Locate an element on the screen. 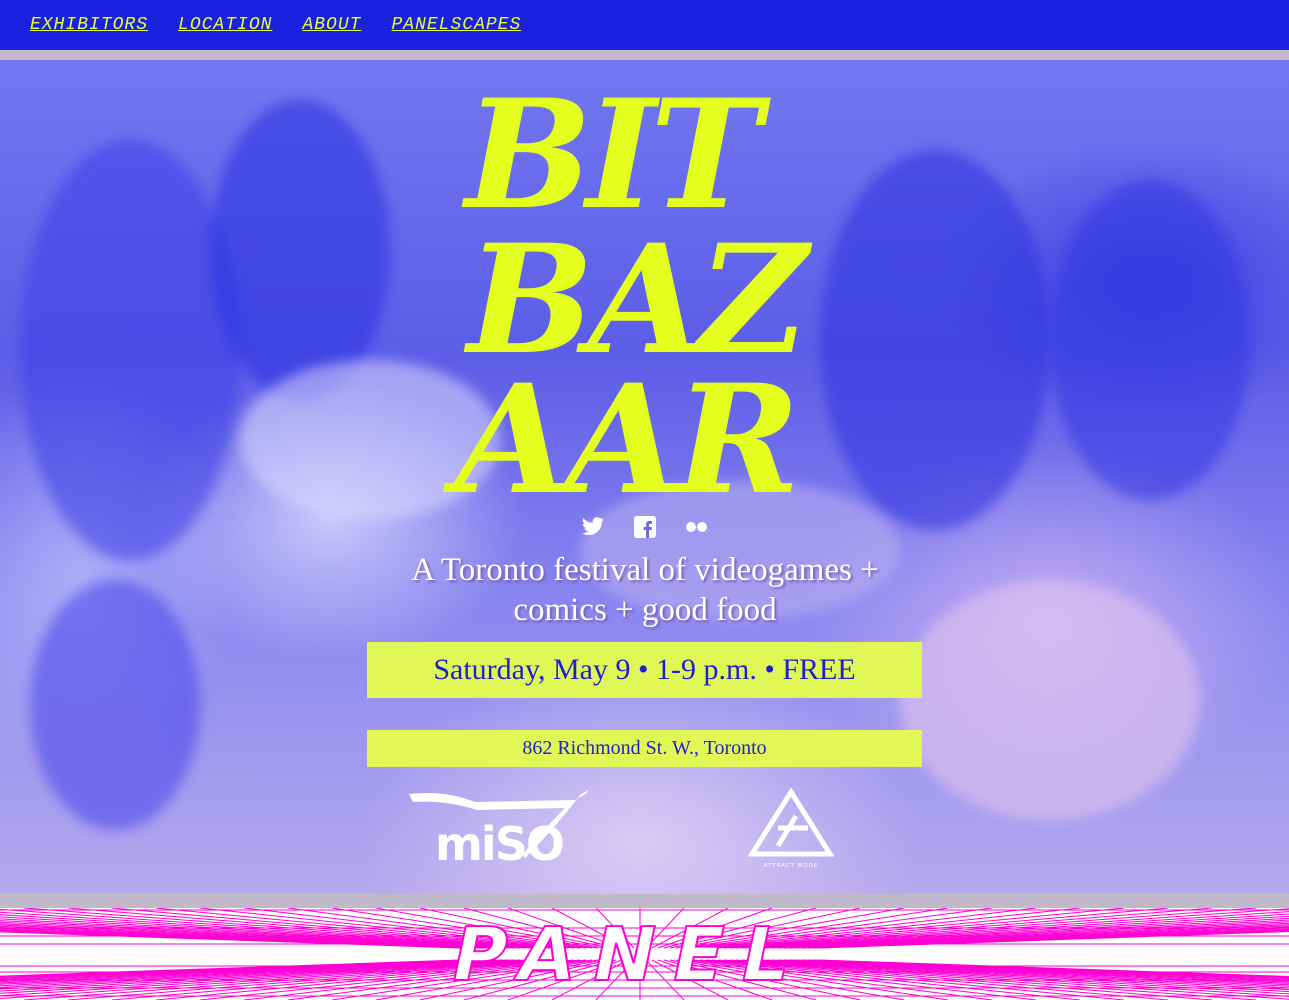  nav-link-location: LOCATION is located at coordinates (225, 25).